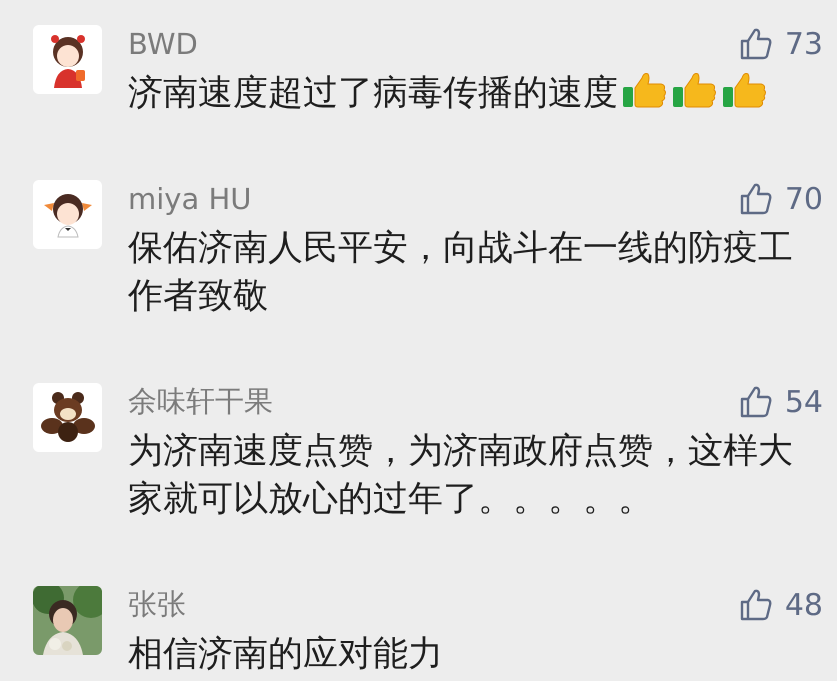 Image resolution: width=837 pixels, height=681 pixels. Describe the element at coordinates (803, 605) in the screenshot. I see `like-count: 48` at that location.